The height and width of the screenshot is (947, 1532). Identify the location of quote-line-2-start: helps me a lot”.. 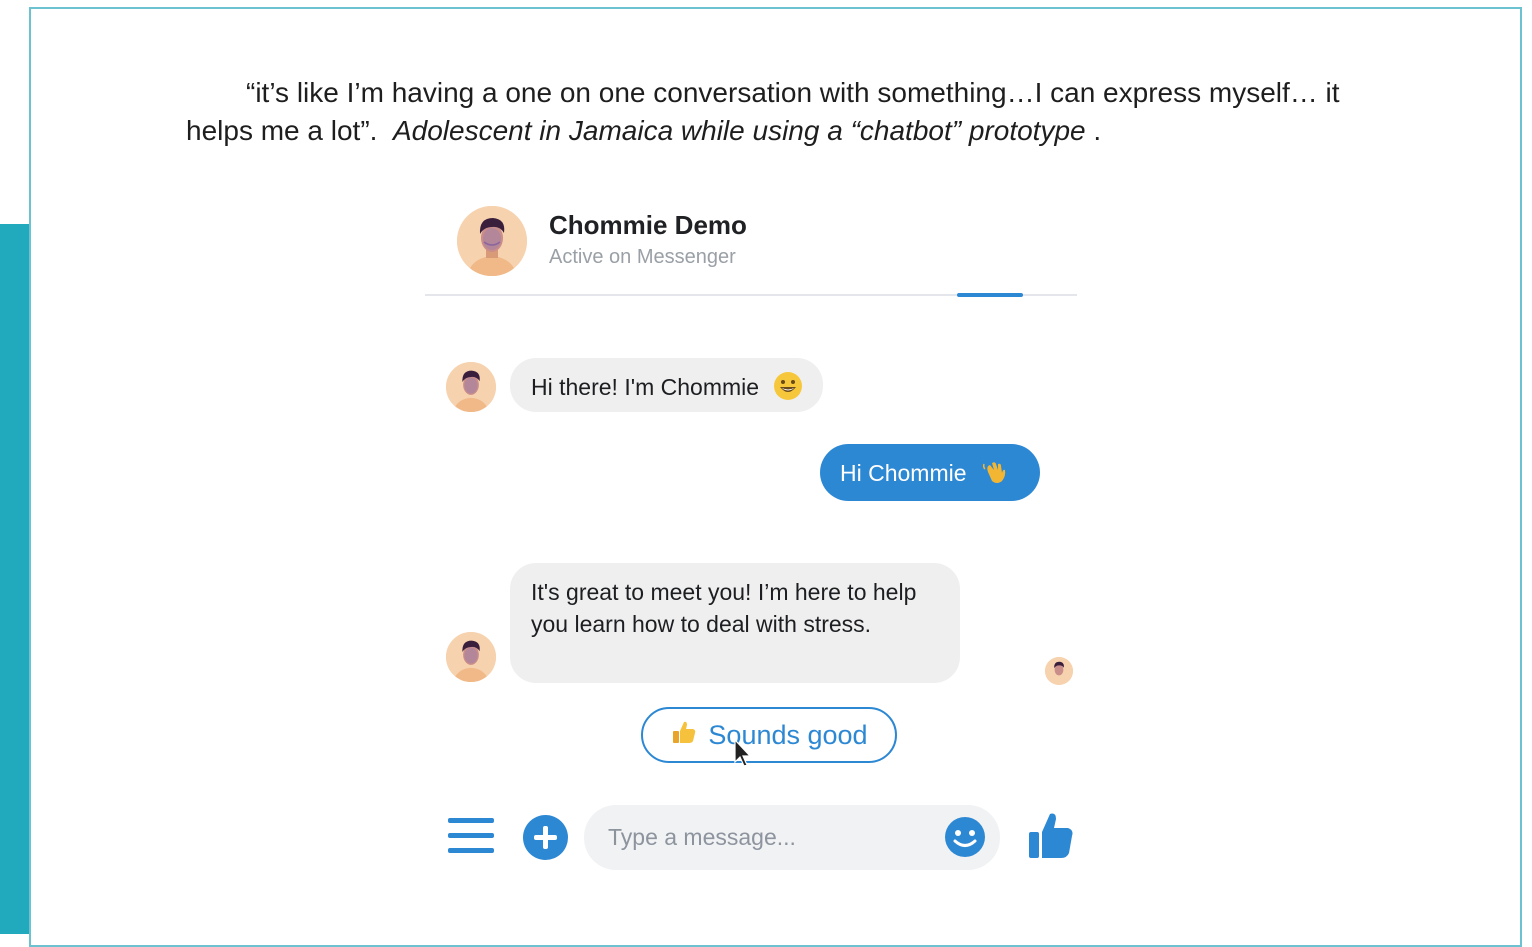
(282, 130).